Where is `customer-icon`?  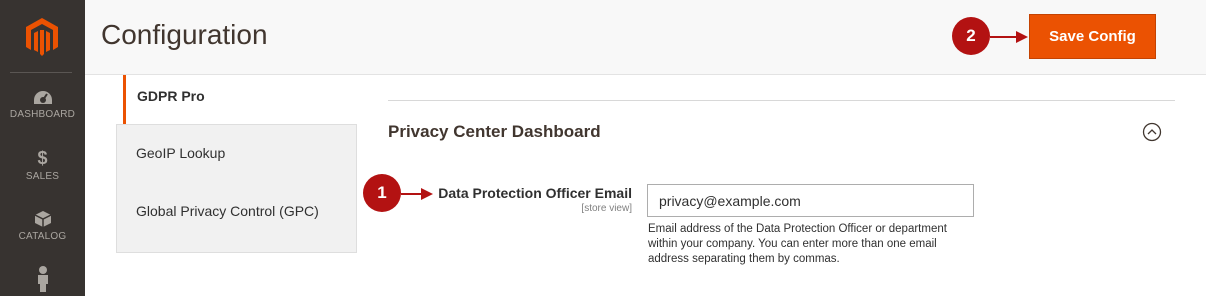
customer-icon is located at coordinates (42, 279).